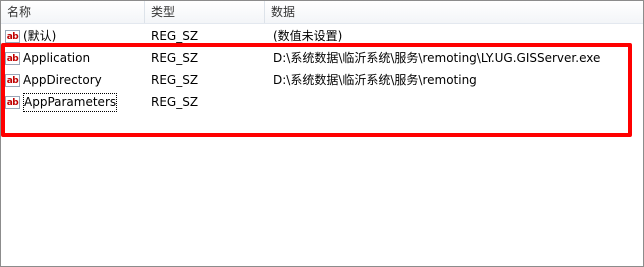 The height and width of the screenshot is (267, 644). I want to click on value-name: (默认), so click(40, 36).